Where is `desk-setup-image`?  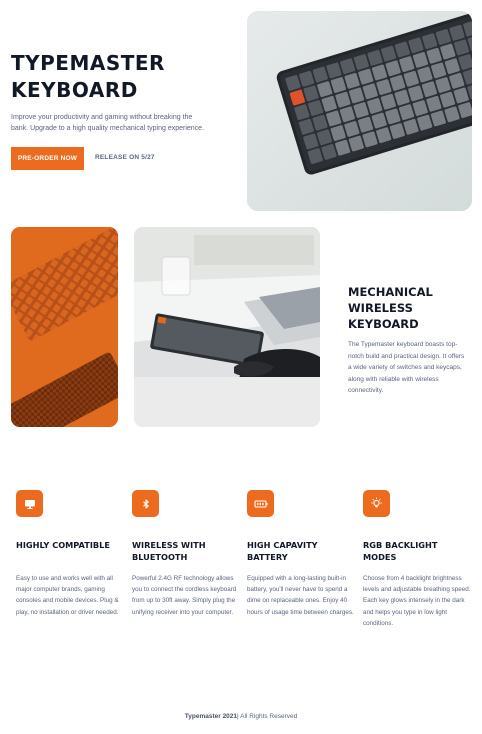 desk-setup-image is located at coordinates (227, 327).